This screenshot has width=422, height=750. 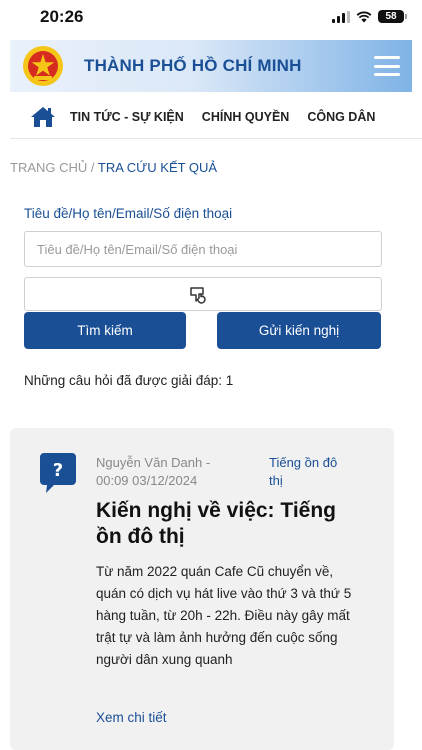 I want to click on question-icon: ?, so click(x=58, y=473).